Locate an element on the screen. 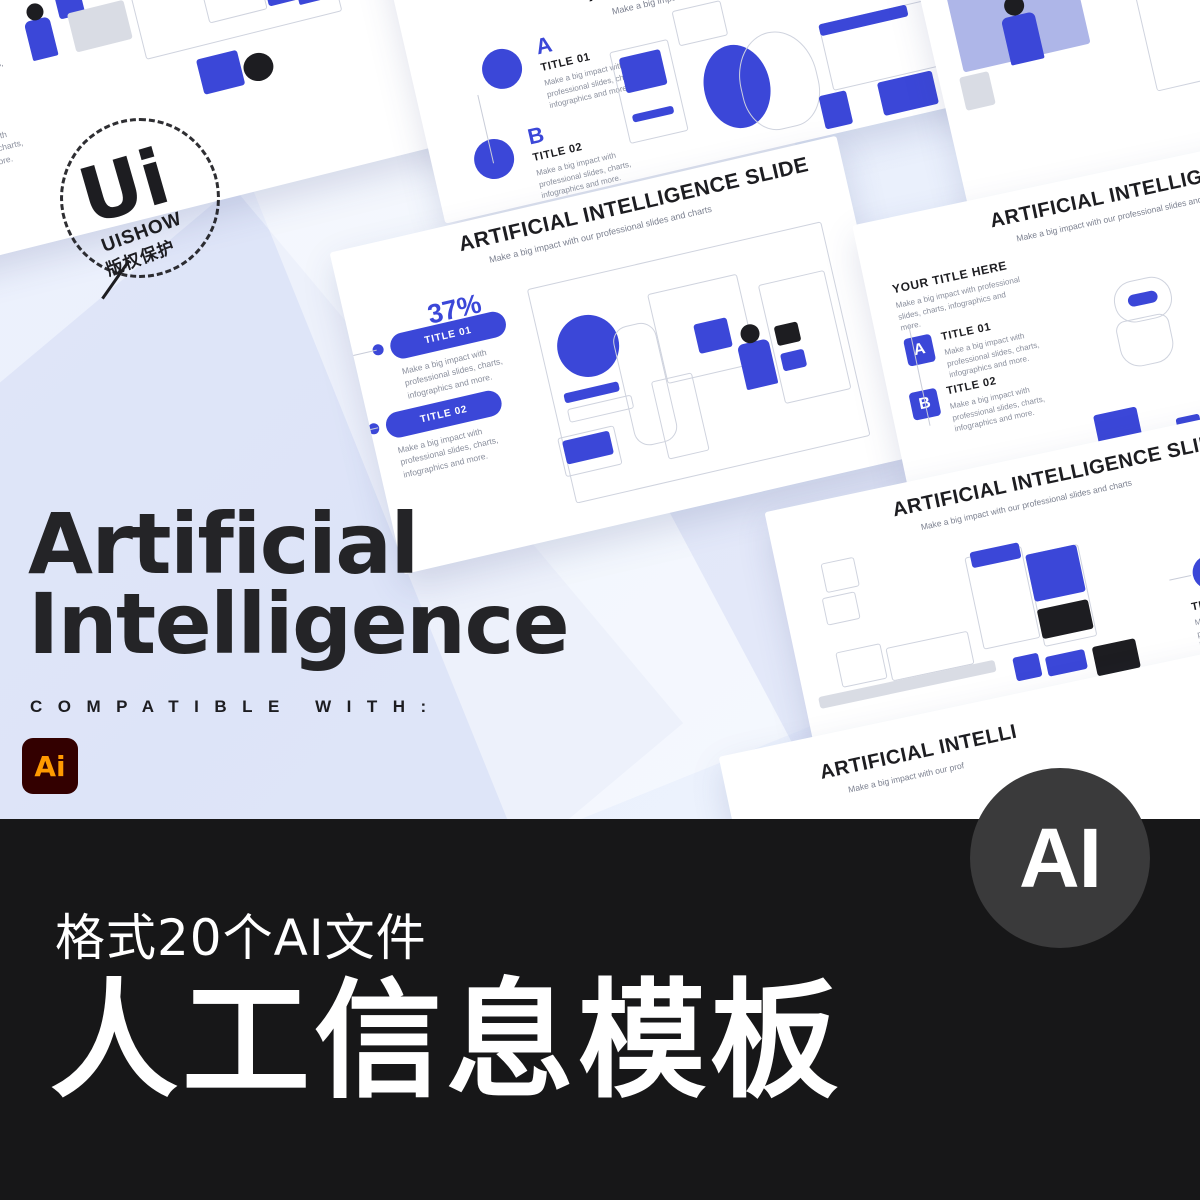 Image resolution: width=1200 pixels, height=1200 pixels. slide-connector-line is located at coordinates (1180, 578).